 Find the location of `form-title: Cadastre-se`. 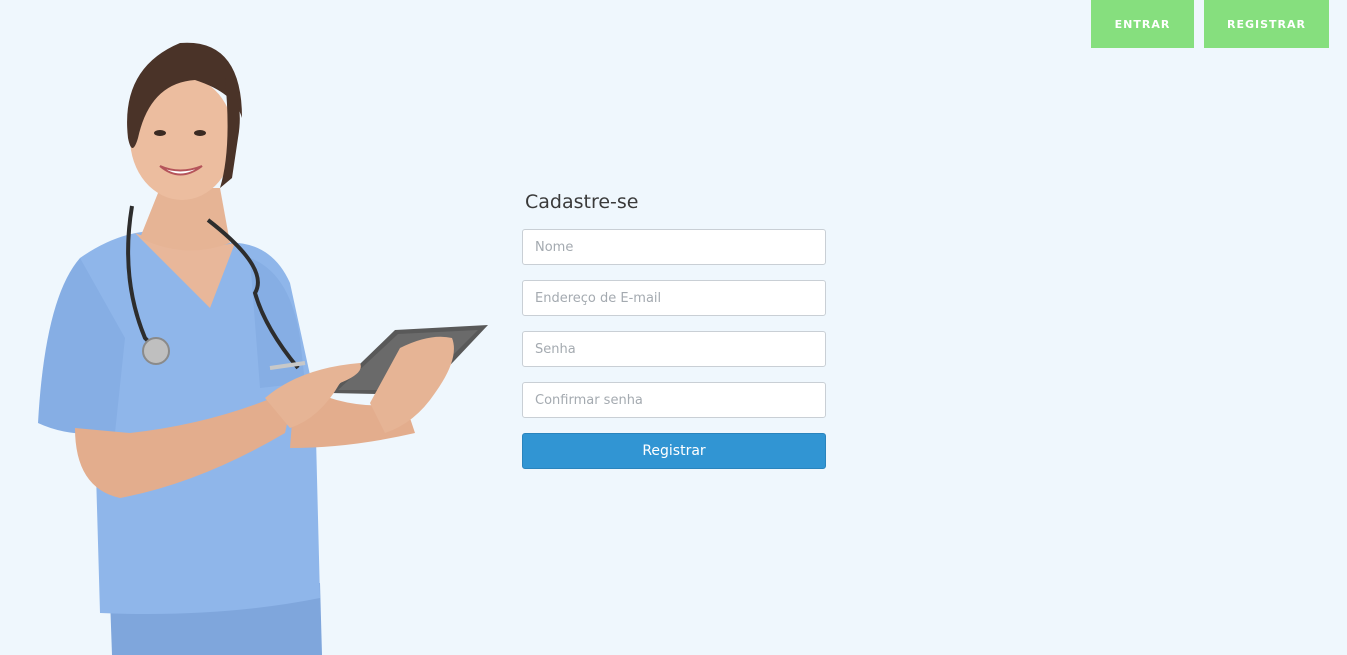

form-title: Cadastre-se is located at coordinates (582, 202).